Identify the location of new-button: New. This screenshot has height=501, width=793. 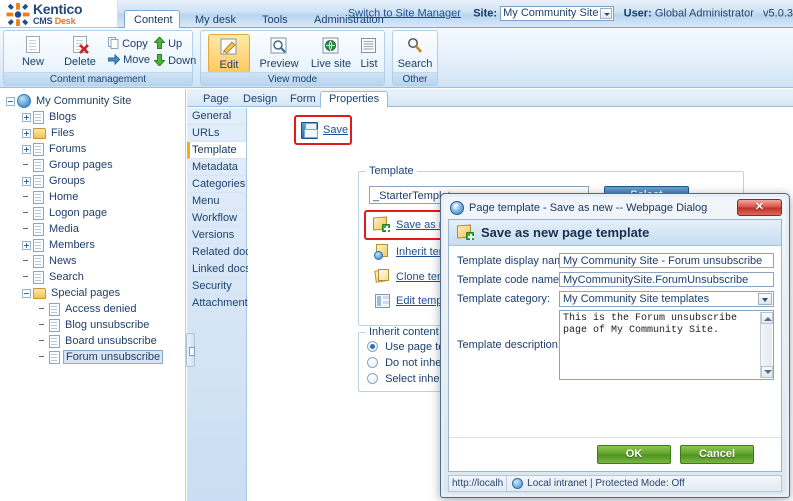
(33, 53).